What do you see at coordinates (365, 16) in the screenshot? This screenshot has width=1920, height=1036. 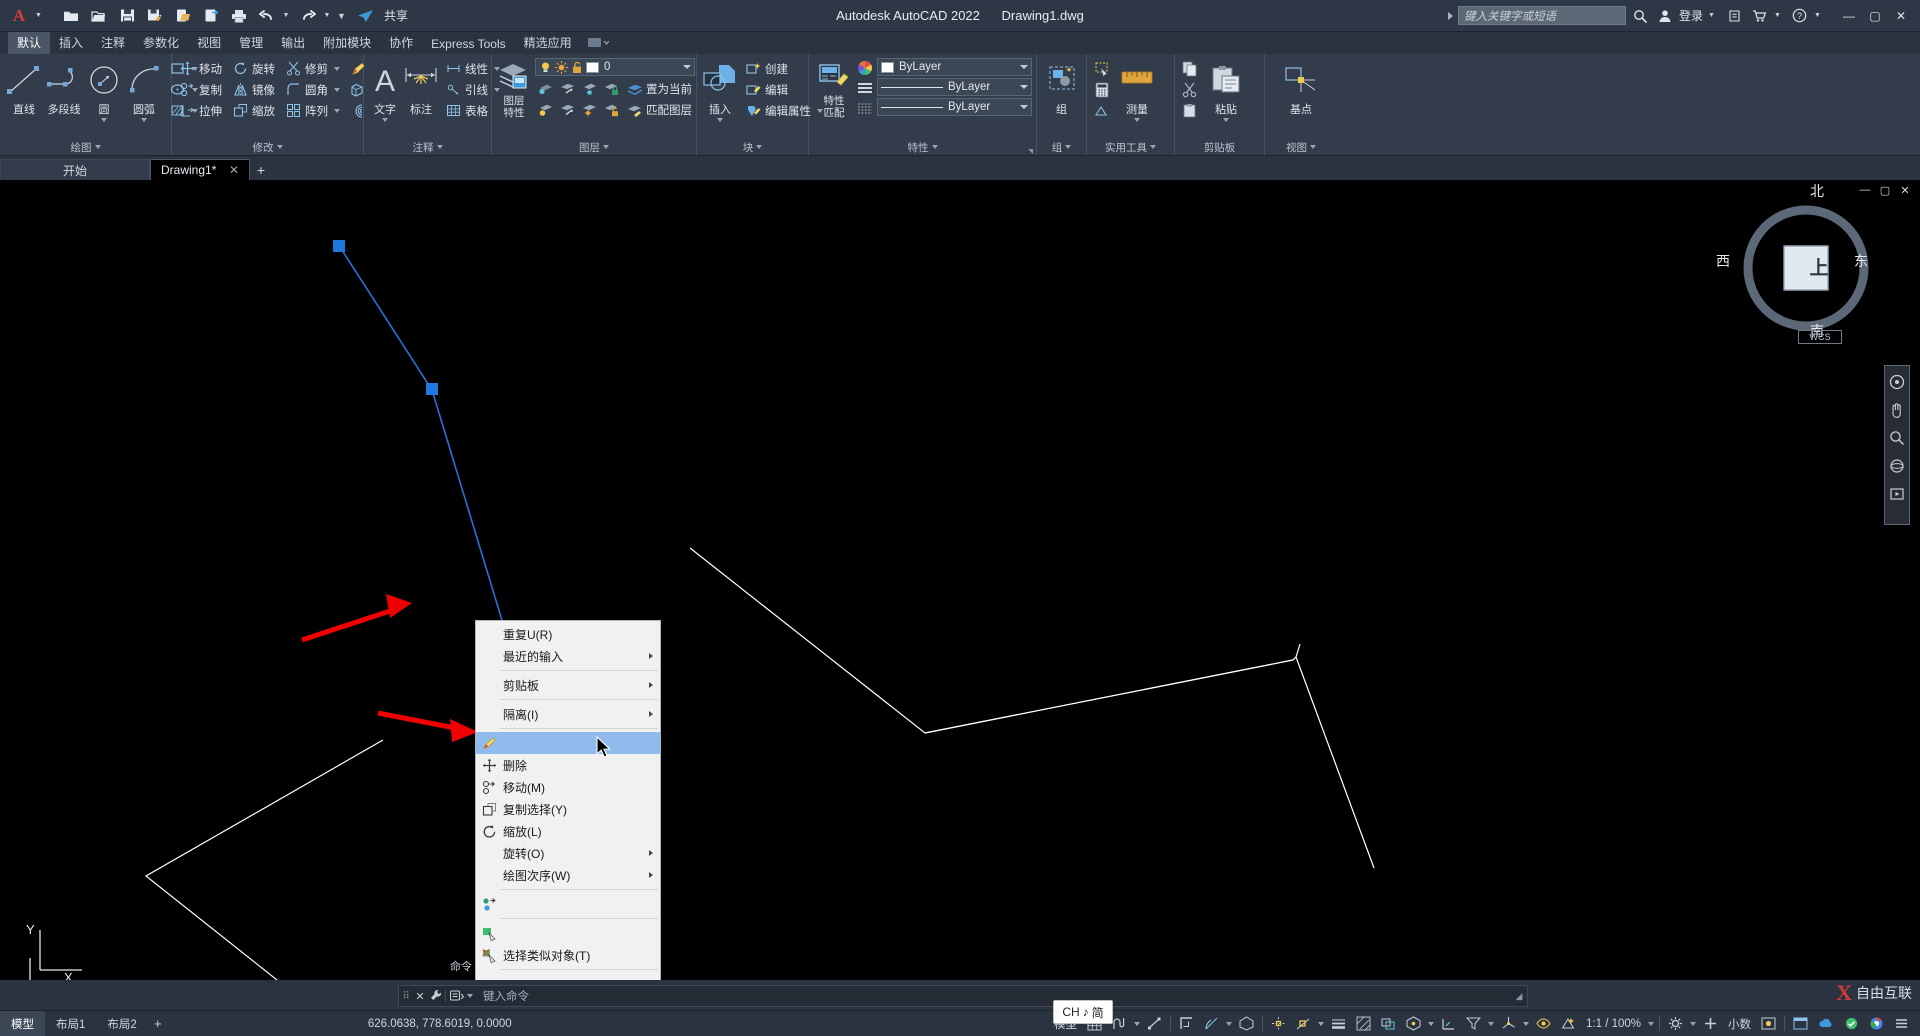 I see `share-icon` at bounding box center [365, 16].